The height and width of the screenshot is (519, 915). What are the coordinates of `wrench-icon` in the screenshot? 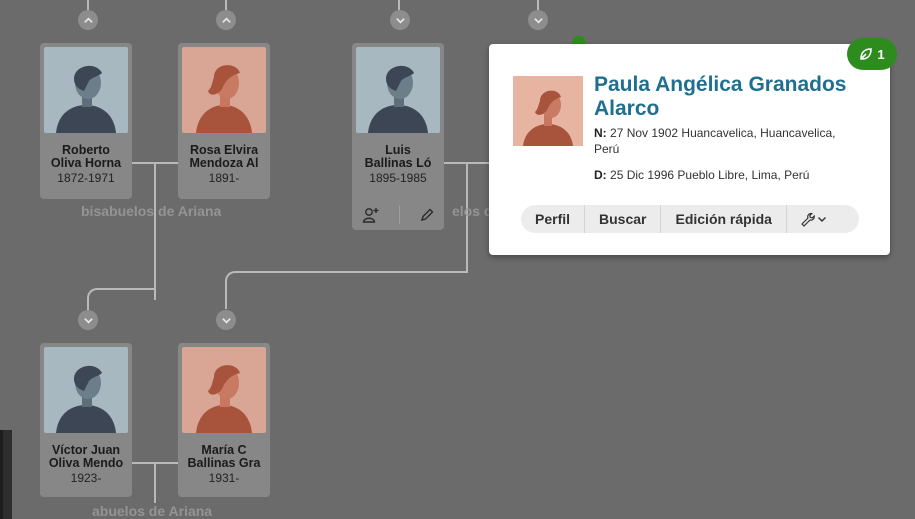 It's located at (808, 219).